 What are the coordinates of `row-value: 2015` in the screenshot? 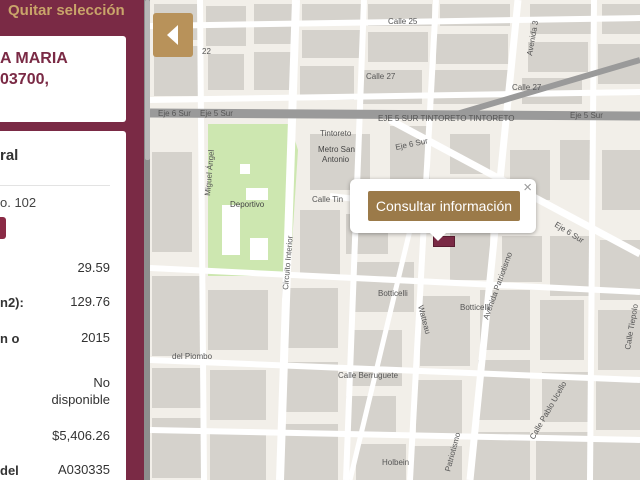 It's located at (95, 337).